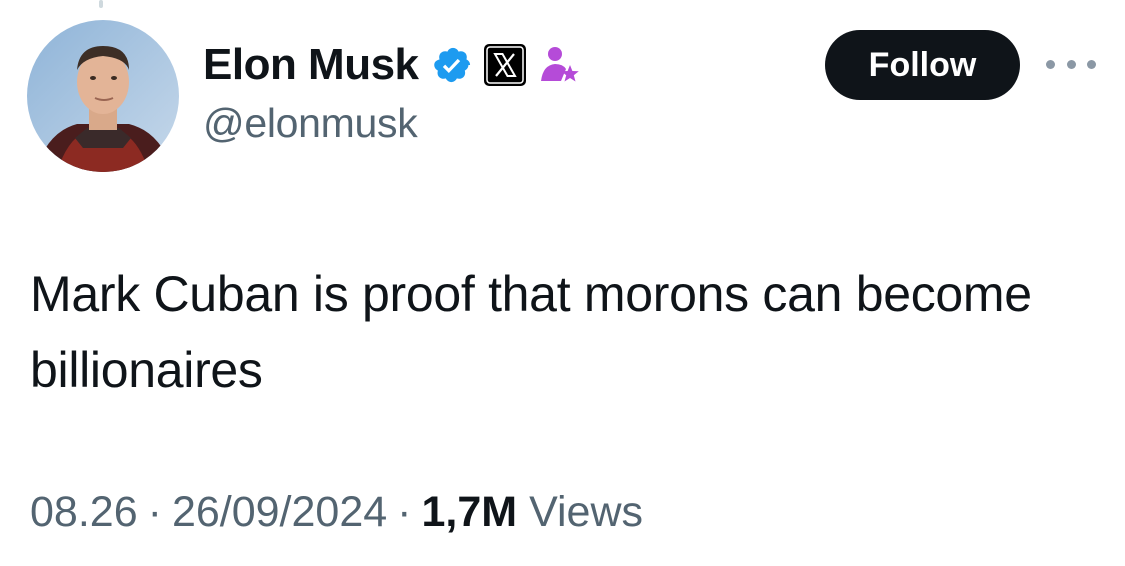 The image size is (1125, 566). I want to click on follow-button: Follow, so click(922, 65).